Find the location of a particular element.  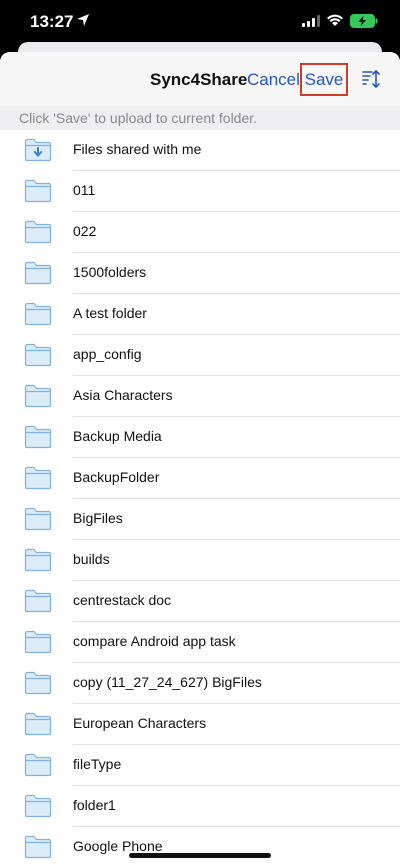

folder-row: Files shared with me is located at coordinates (200, 150).